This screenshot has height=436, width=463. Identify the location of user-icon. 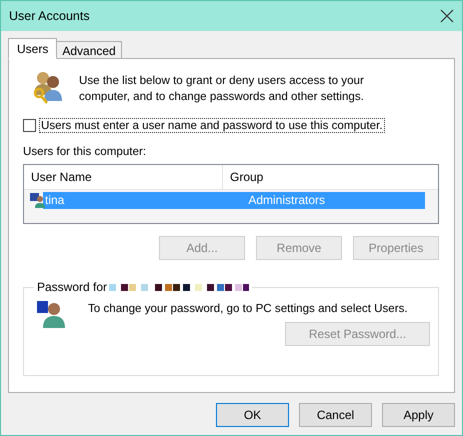
(38, 200).